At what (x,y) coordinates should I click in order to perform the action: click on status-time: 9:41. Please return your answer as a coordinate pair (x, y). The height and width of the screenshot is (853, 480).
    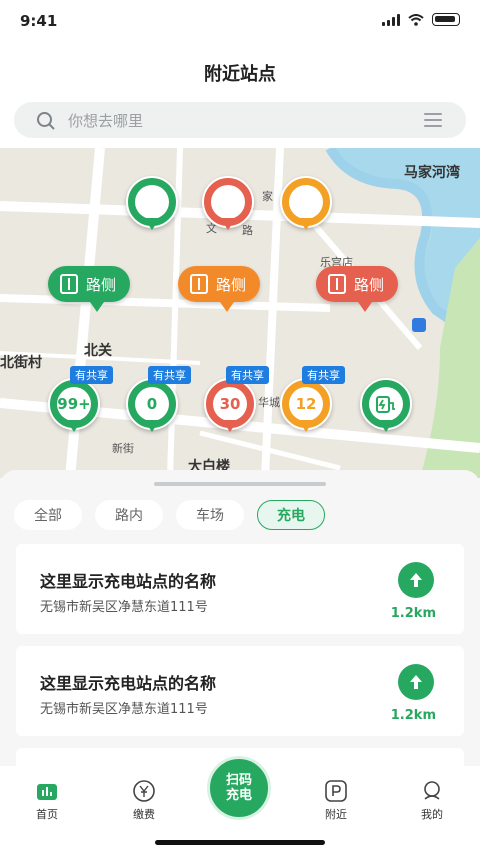
    Looking at the image, I should click on (39, 21).